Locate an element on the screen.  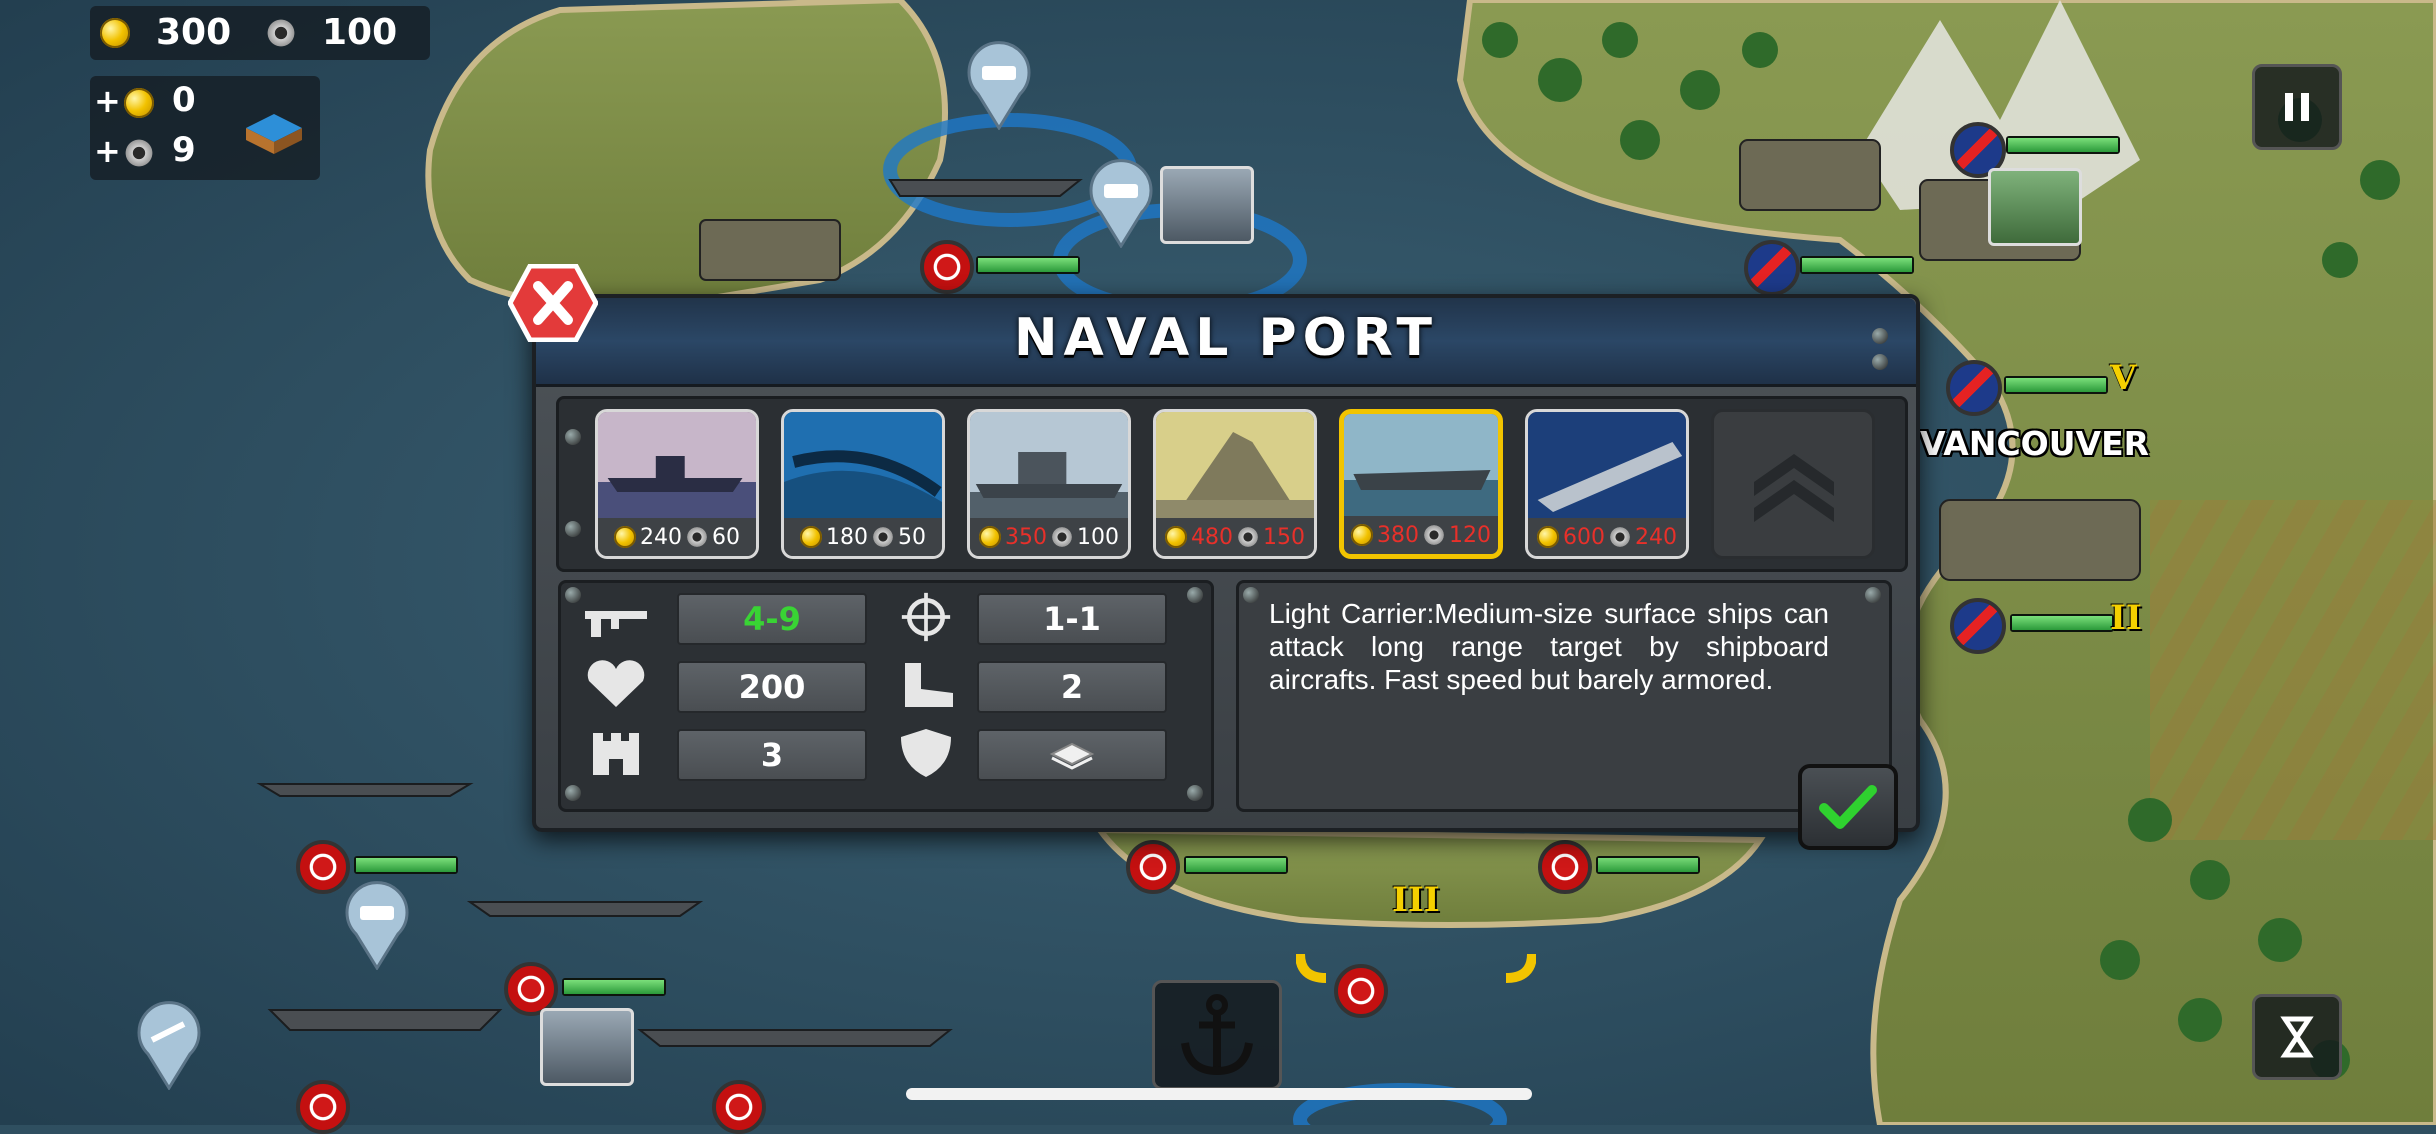
attack-value: 4-9 is located at coordinates (772, 619).